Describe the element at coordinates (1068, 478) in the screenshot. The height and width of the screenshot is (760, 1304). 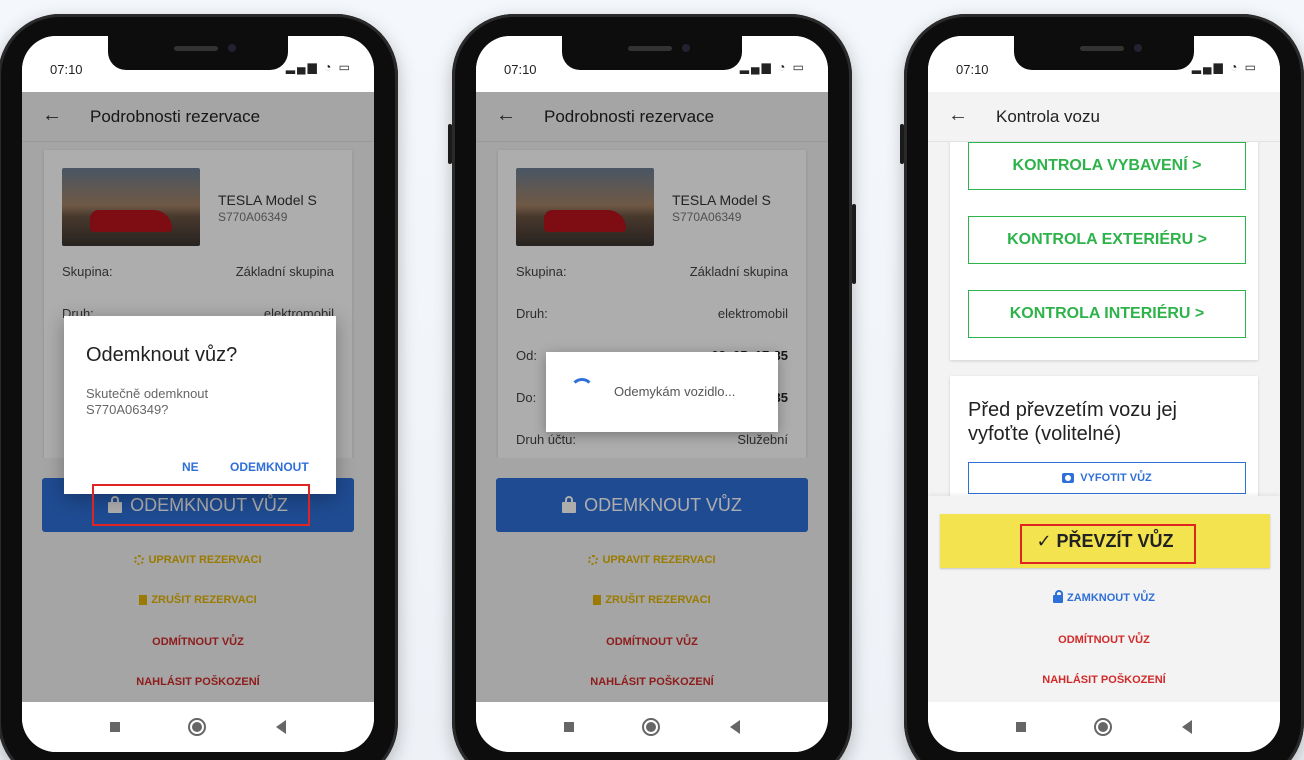
I see `camera-icon` at that location.